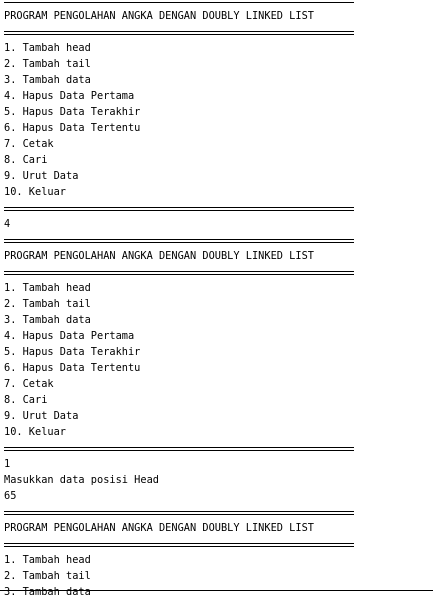 Image resolution: width=433 pixels, height=600 pixels. I want to click on console-line: 65, so click(10, 496).